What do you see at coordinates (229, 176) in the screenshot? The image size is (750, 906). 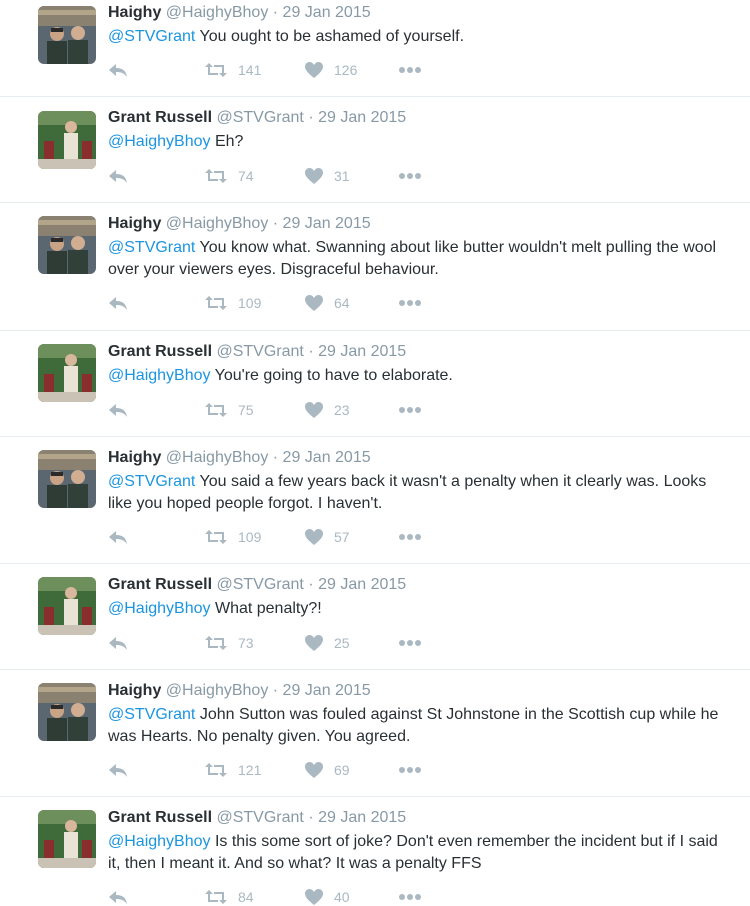 I see `retweet-button: 74` at bounding box center [229, 176].